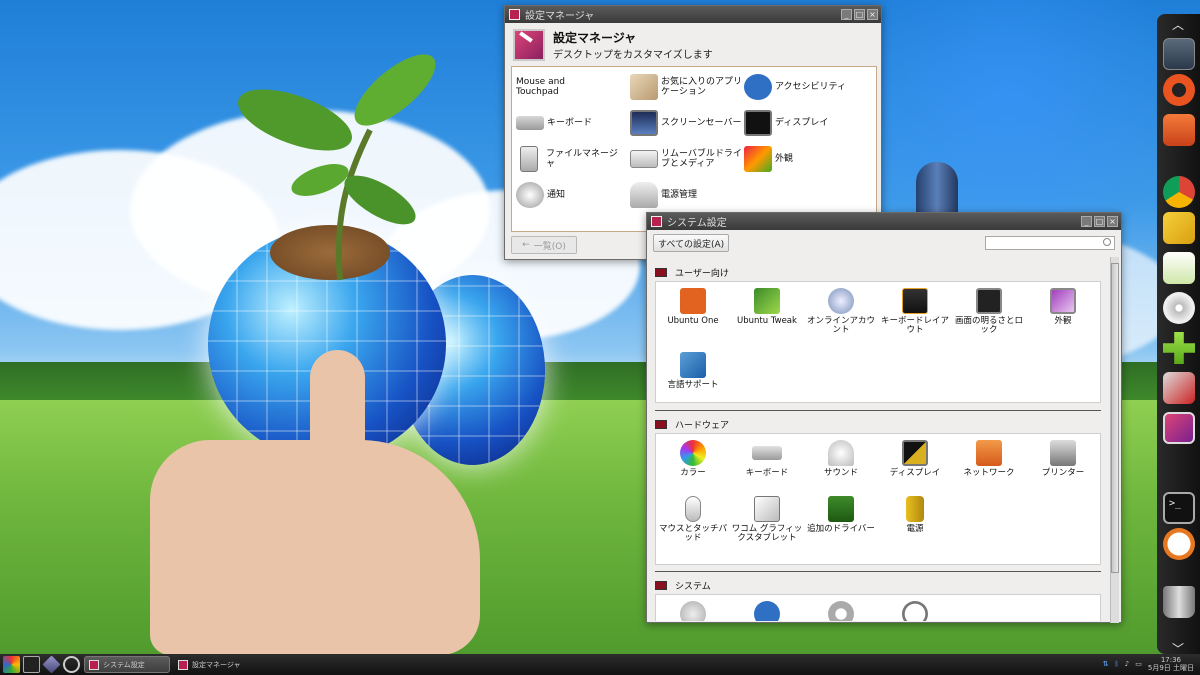 The image size is (1200, 675). I want to click on sm-item-keyboard: キーボード, so click(575, 123).